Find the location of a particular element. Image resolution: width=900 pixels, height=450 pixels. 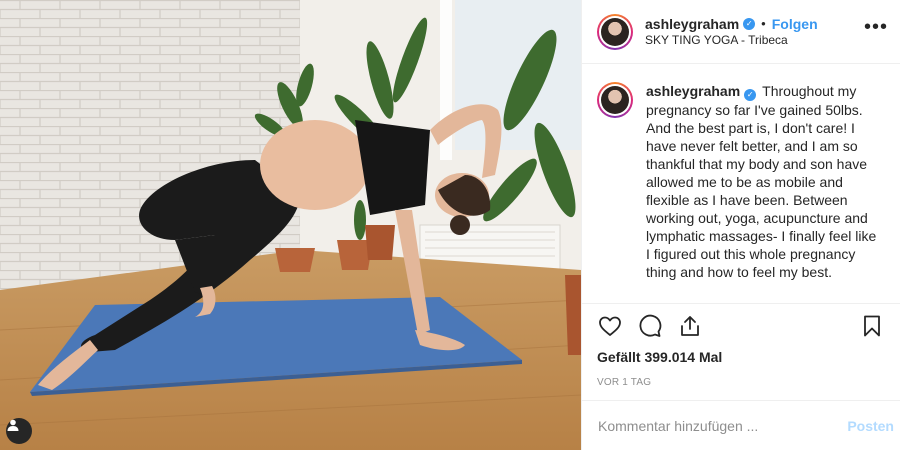

likes-count: Gefällt 399.014 Mal is located at coordinates (741, 357).